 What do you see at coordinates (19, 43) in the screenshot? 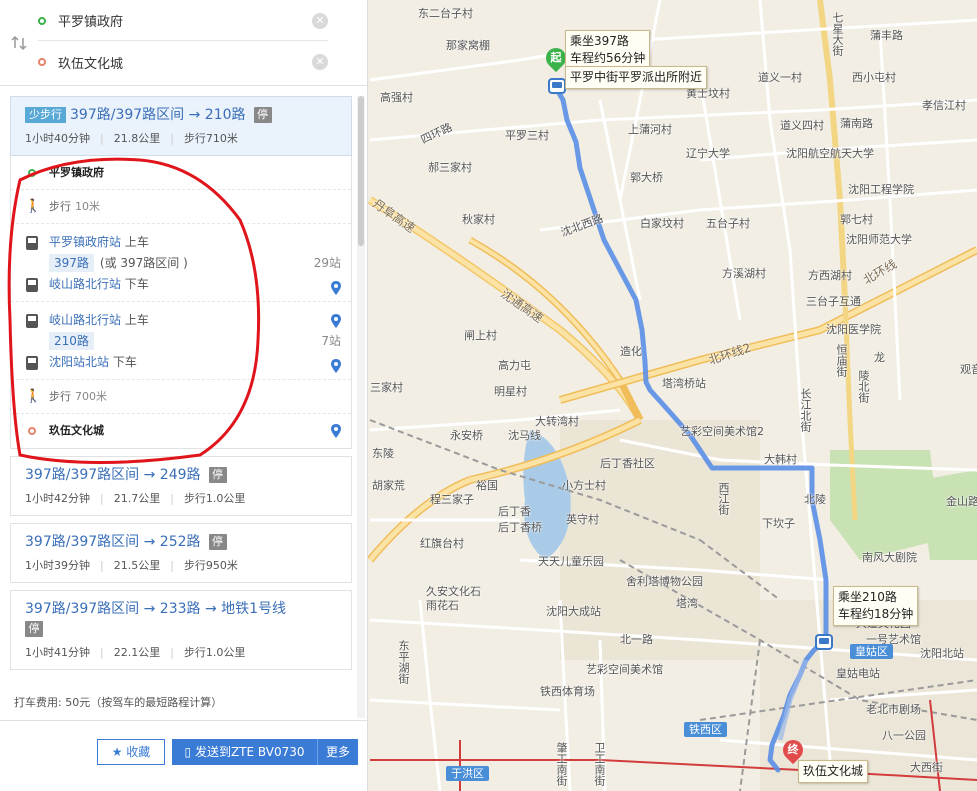
I see `swap-icon` at bounding box center [19, 43].